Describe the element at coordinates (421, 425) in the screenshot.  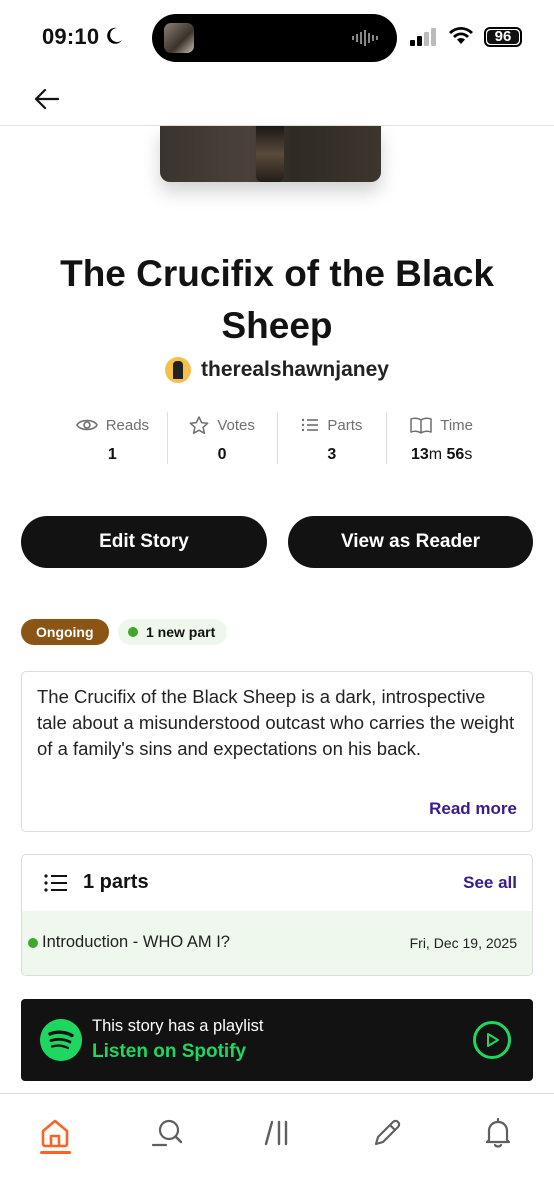
I see `book-icon` at that location.